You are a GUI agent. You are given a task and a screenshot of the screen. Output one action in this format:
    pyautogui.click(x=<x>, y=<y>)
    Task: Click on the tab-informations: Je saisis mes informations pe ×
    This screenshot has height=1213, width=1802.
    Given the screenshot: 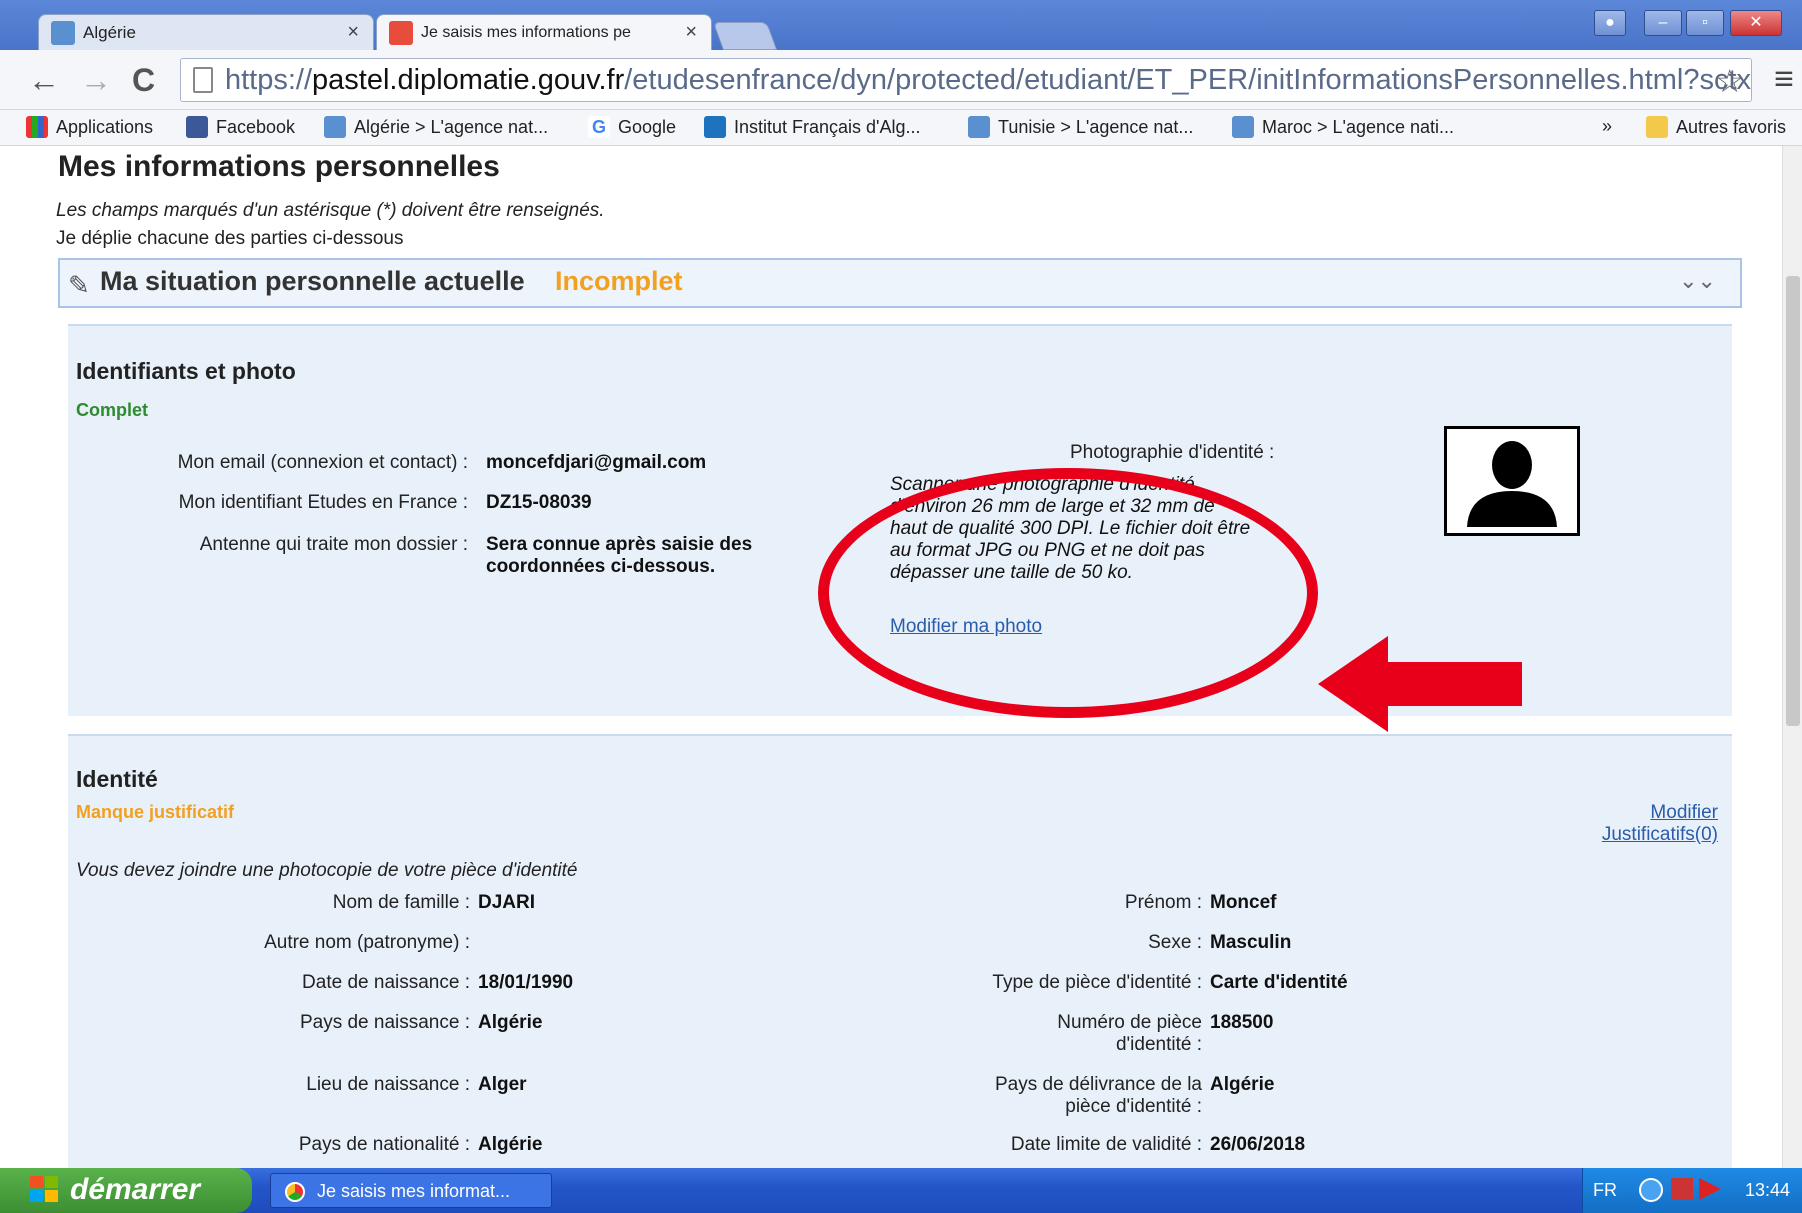 What is the action you would take?
    pyautogui.click(x=544, y=32)
    